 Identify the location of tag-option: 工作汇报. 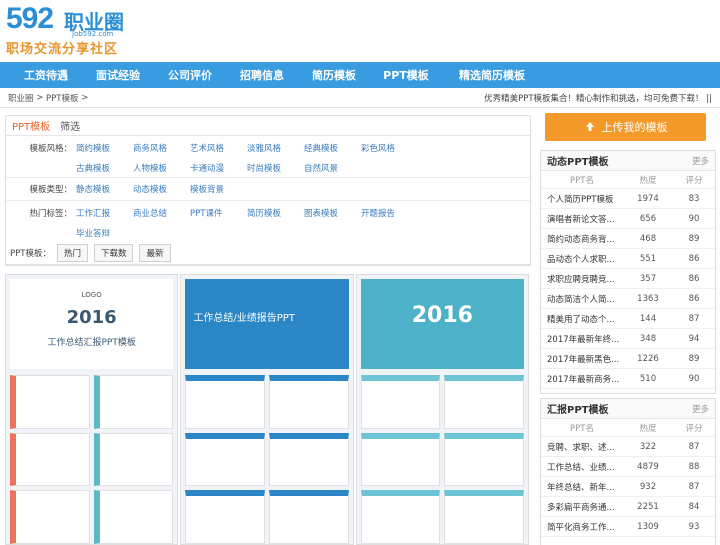
(104, 213).